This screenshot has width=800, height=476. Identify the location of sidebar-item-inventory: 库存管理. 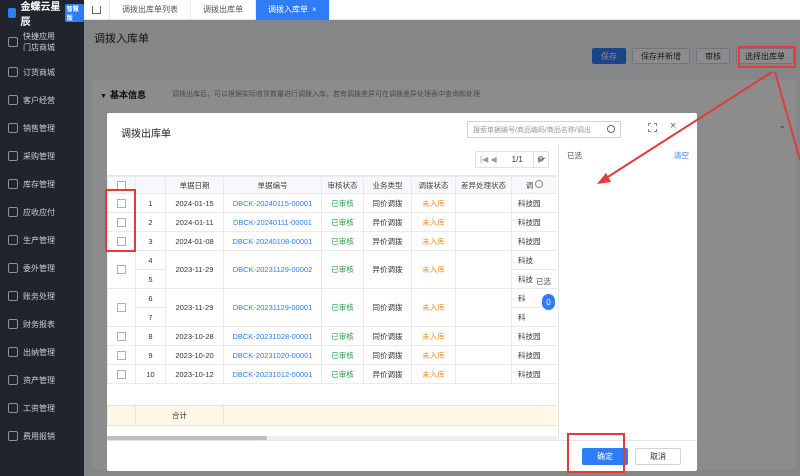
(42, 184).